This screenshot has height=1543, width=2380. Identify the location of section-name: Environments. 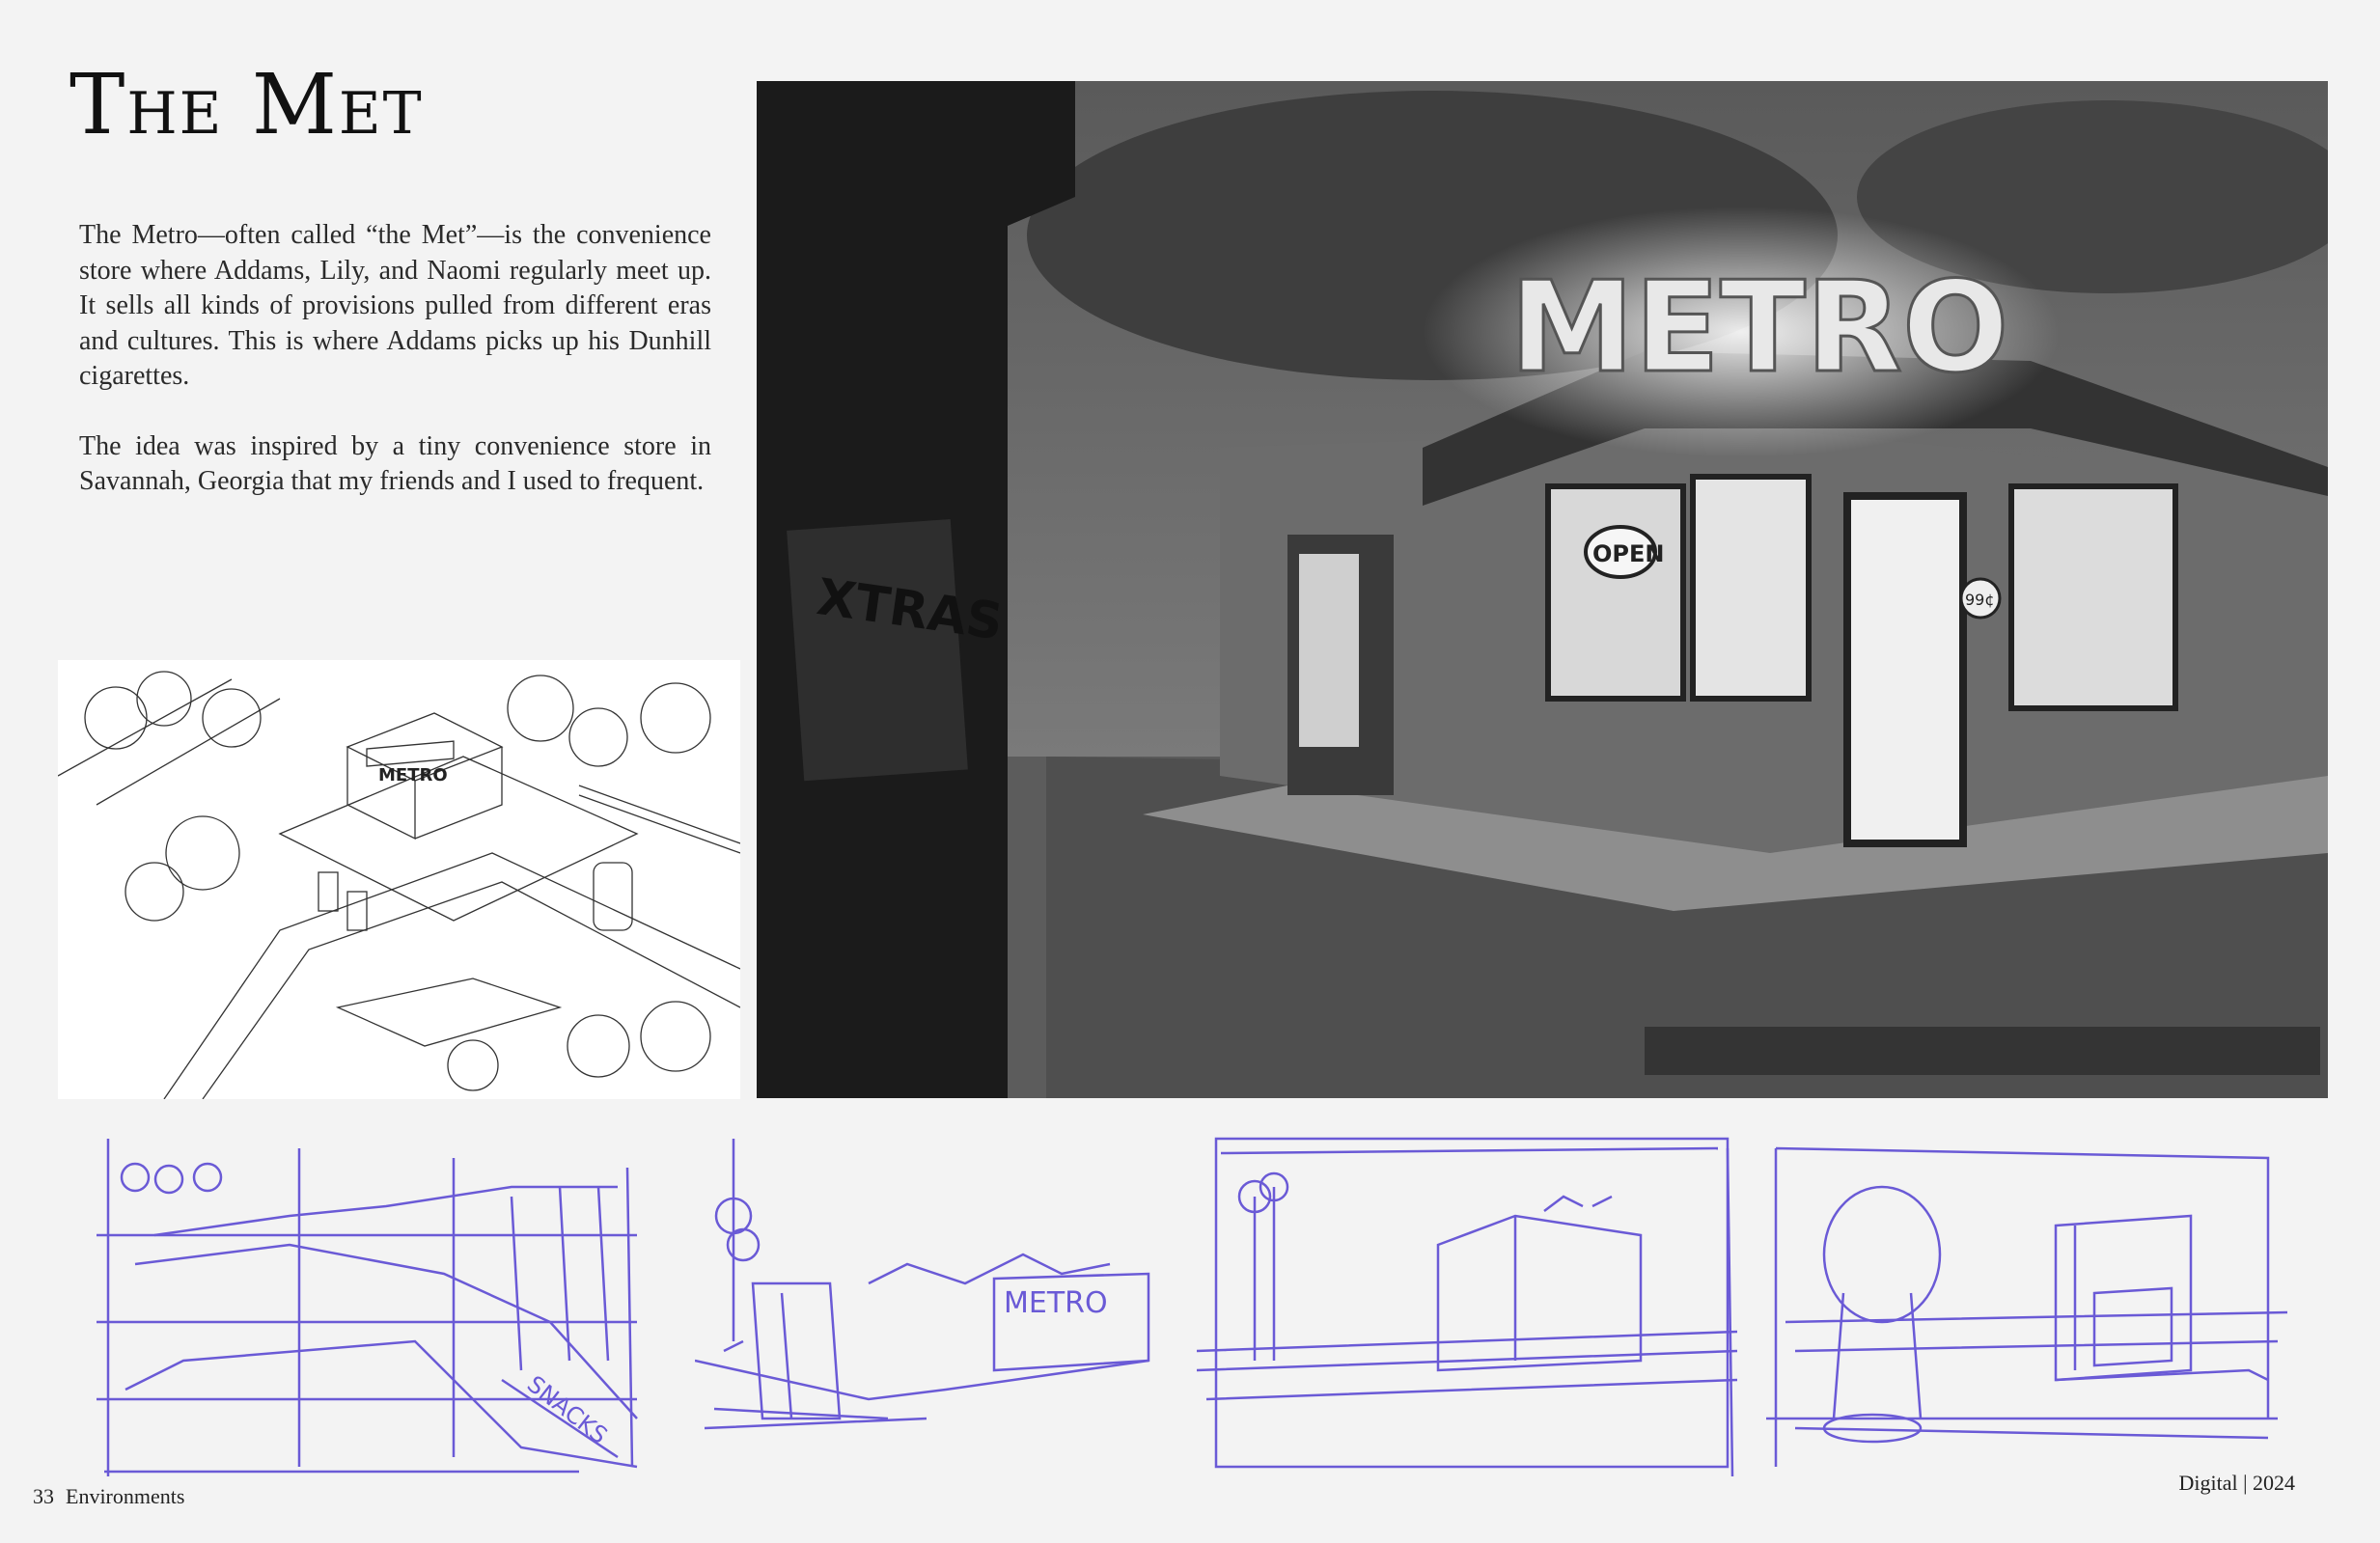
(125, 1496).